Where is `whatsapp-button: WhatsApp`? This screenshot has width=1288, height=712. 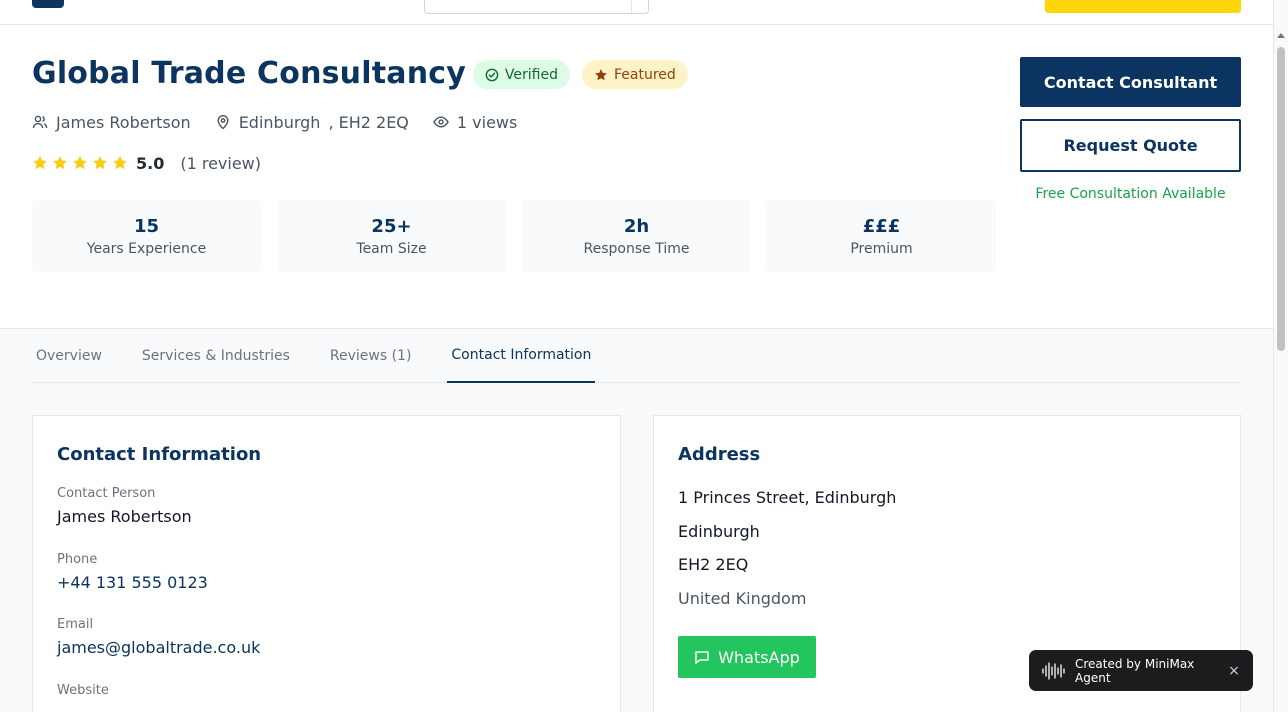 whatsapp-button: WhatsApp is located at coordinates (747, 657).